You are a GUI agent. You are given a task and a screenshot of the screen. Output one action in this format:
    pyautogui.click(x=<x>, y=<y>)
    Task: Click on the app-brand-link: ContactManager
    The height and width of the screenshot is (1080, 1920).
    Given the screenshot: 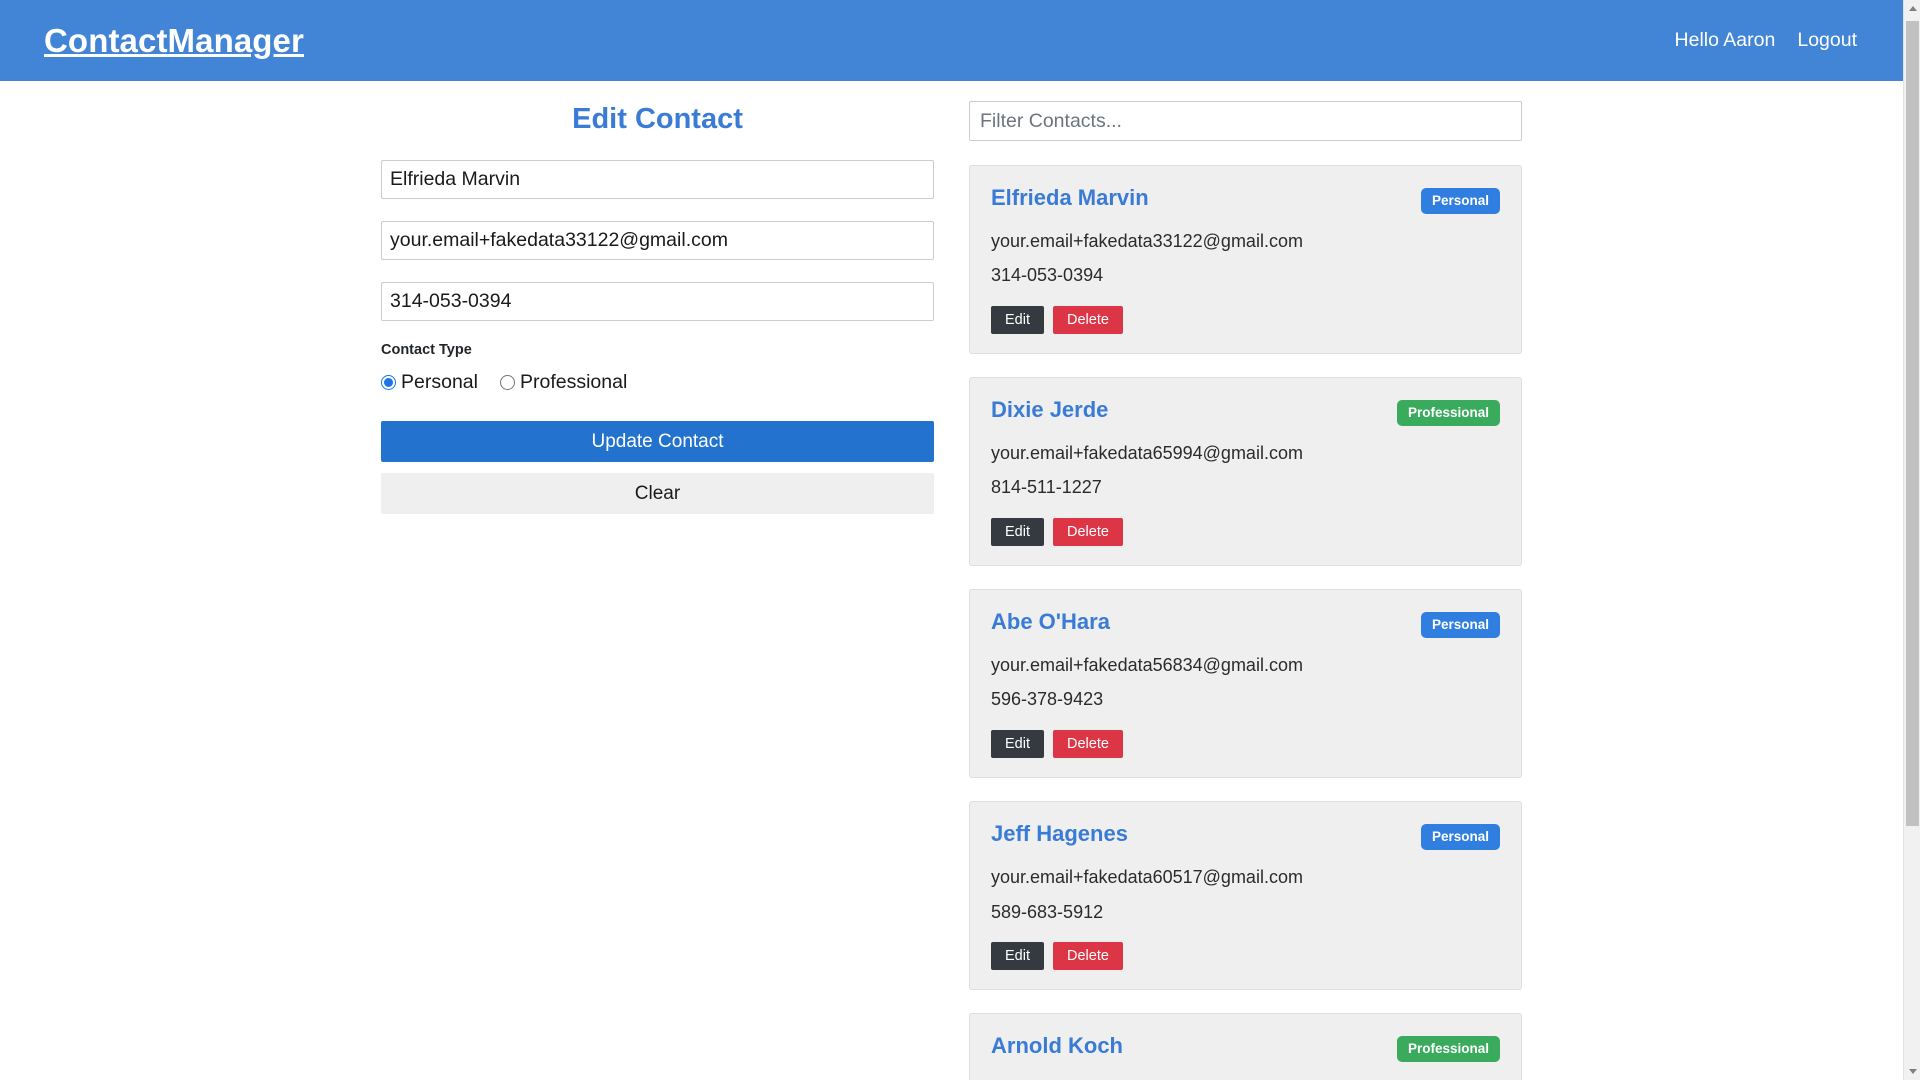 What is the action you would take?
    pyautogui.click(x=174, y=40)
    